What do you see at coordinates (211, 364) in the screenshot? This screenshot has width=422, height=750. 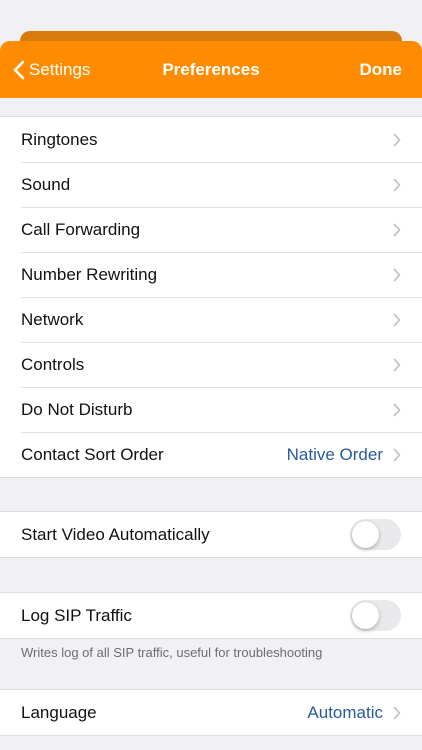 I see `row-controls: Controls` at bounding box center [211, 364].